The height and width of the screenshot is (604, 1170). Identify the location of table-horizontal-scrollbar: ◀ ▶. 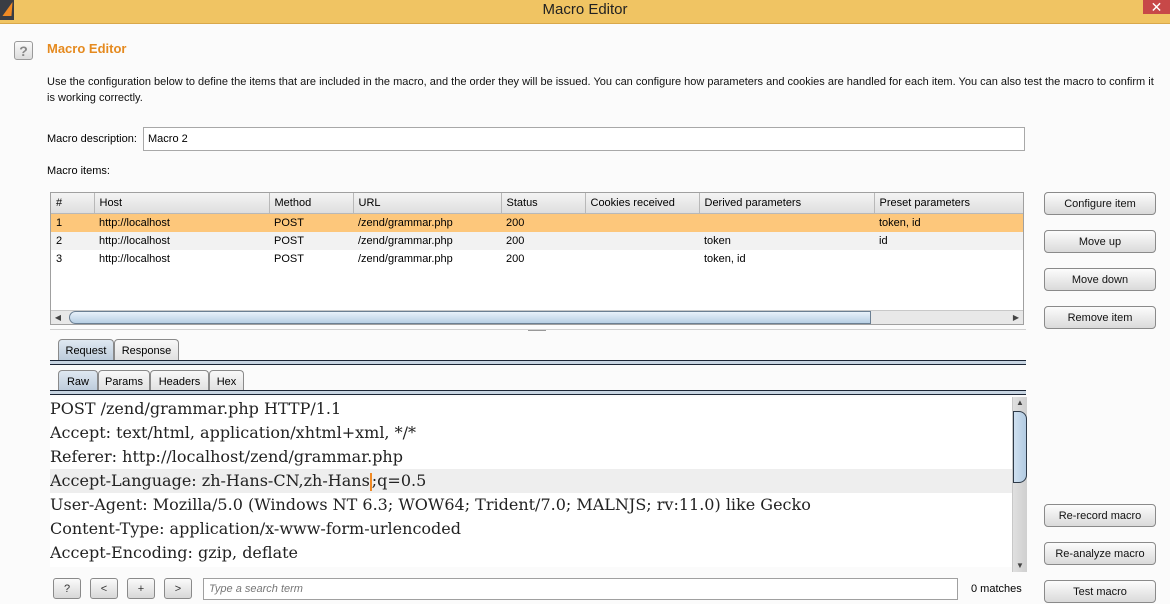
(537, 317).